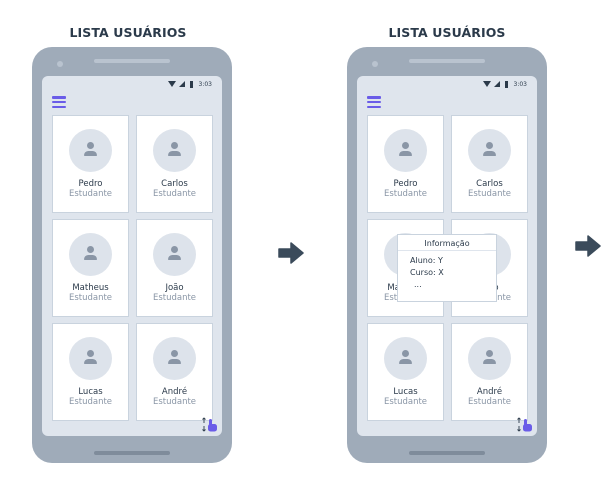 The height and width of the screenshot is (478, 604). Describe the element at coordinates (128, 32) in the screenshot. I see `screen-title-1: LISTA USUÁRIOS` at that location.